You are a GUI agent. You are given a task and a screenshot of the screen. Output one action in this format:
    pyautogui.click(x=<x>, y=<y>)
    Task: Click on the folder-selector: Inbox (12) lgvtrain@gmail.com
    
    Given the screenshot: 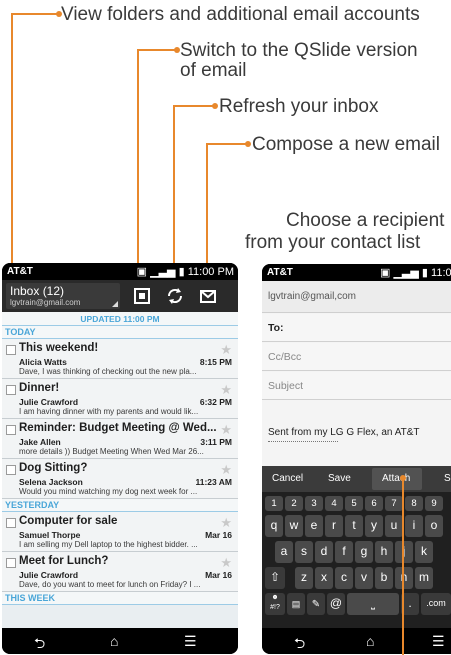 What is the action you would take?
    pyautogui.click(x=63, y=296)
    